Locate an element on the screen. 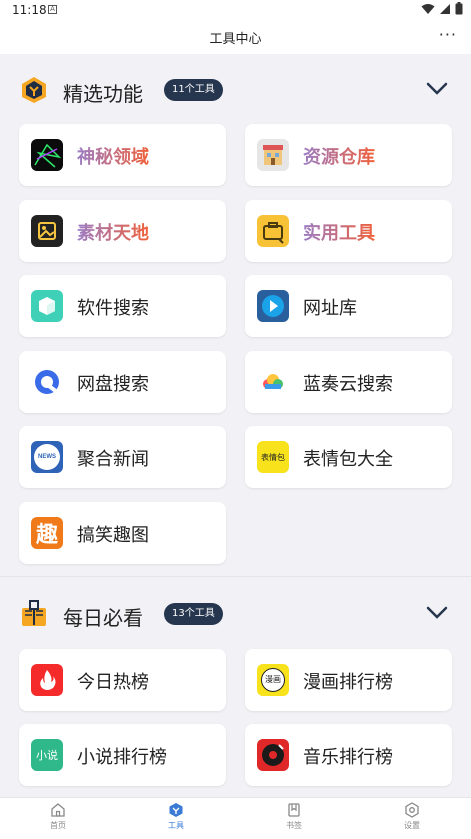  tool-card-comic-rank: 漫画 漫画排行榜 is located at coordinates (348, 680).